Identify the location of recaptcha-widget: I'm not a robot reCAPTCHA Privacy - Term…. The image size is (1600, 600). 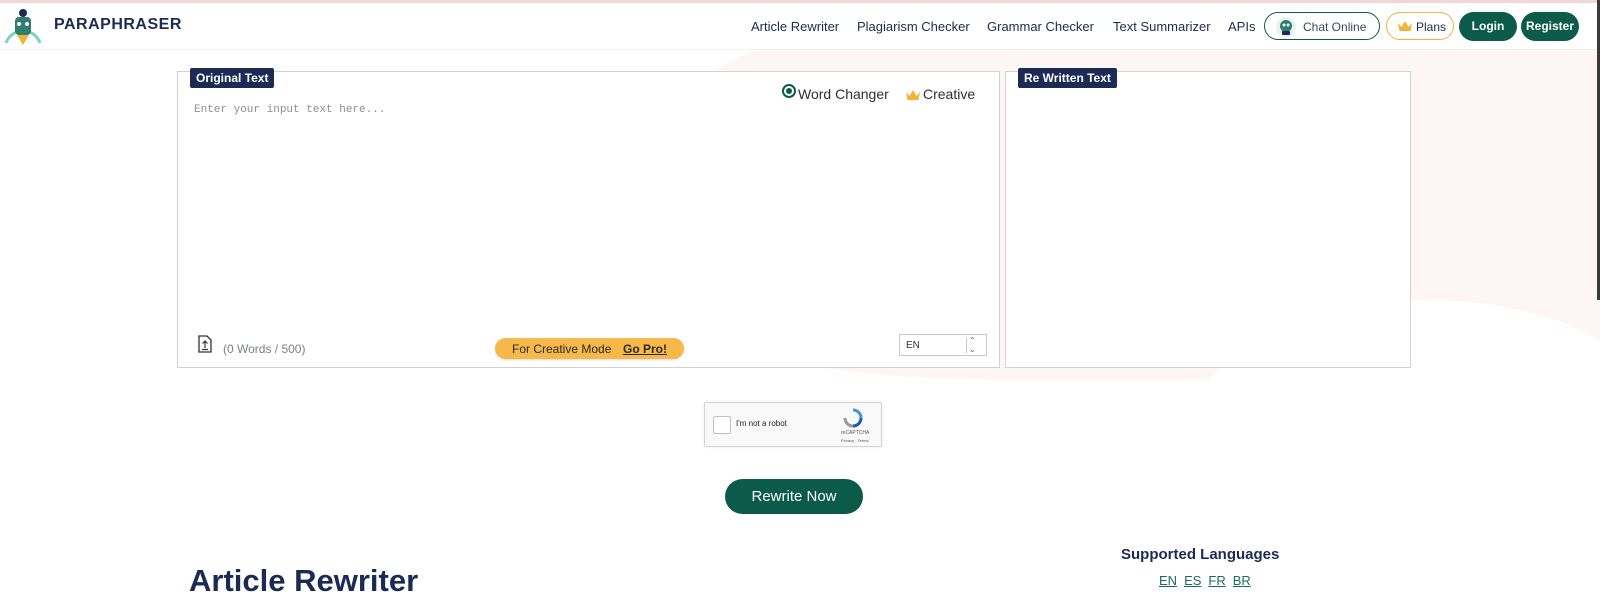
(793, 424).